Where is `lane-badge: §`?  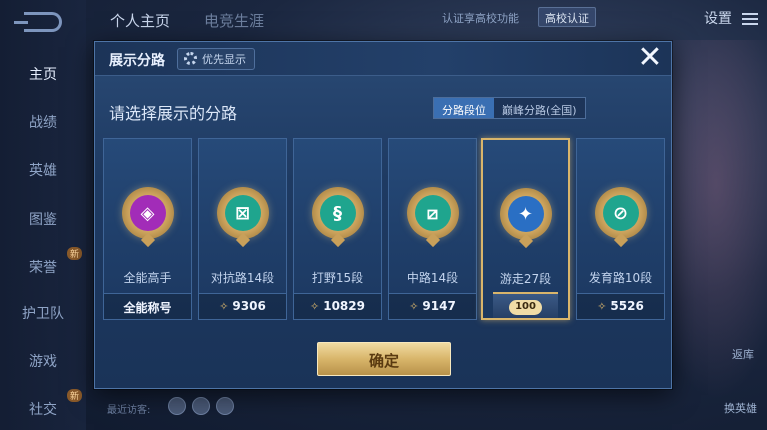
lane-badge: § is located at coordinates (337, 217).